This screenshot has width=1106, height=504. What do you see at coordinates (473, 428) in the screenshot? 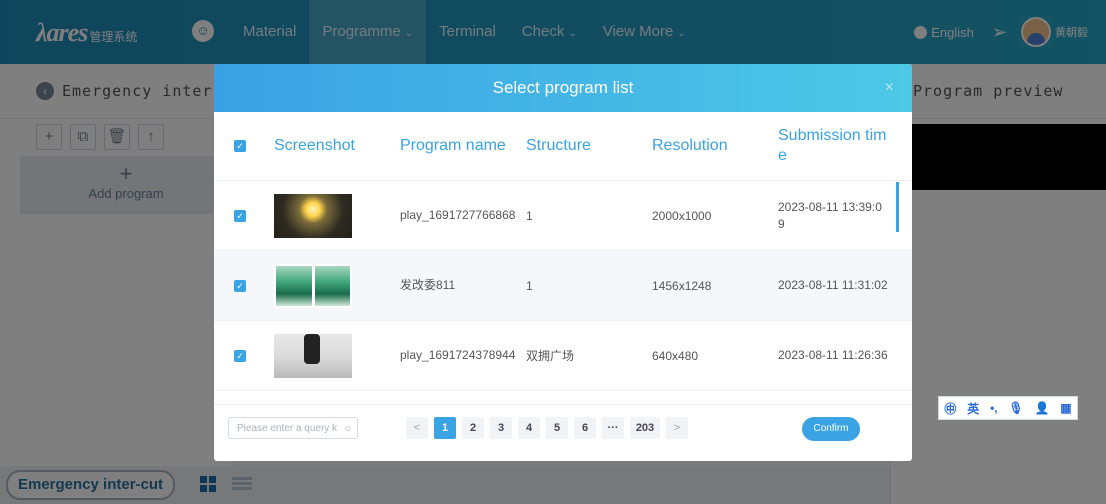
I see `page-button: 2` at bounding box center [473, 428].